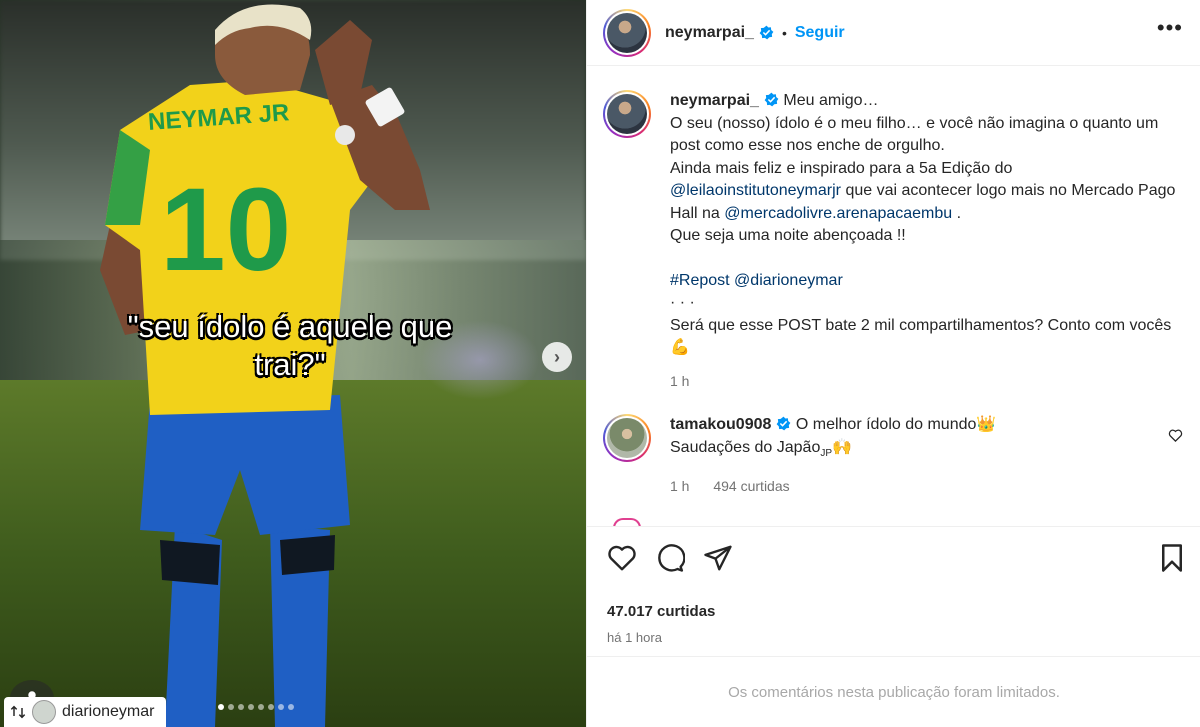 This screenshot has width=1200, height=727. I want to click on post-header: neymarpai_ • Seguir •••, so click(893, 33).